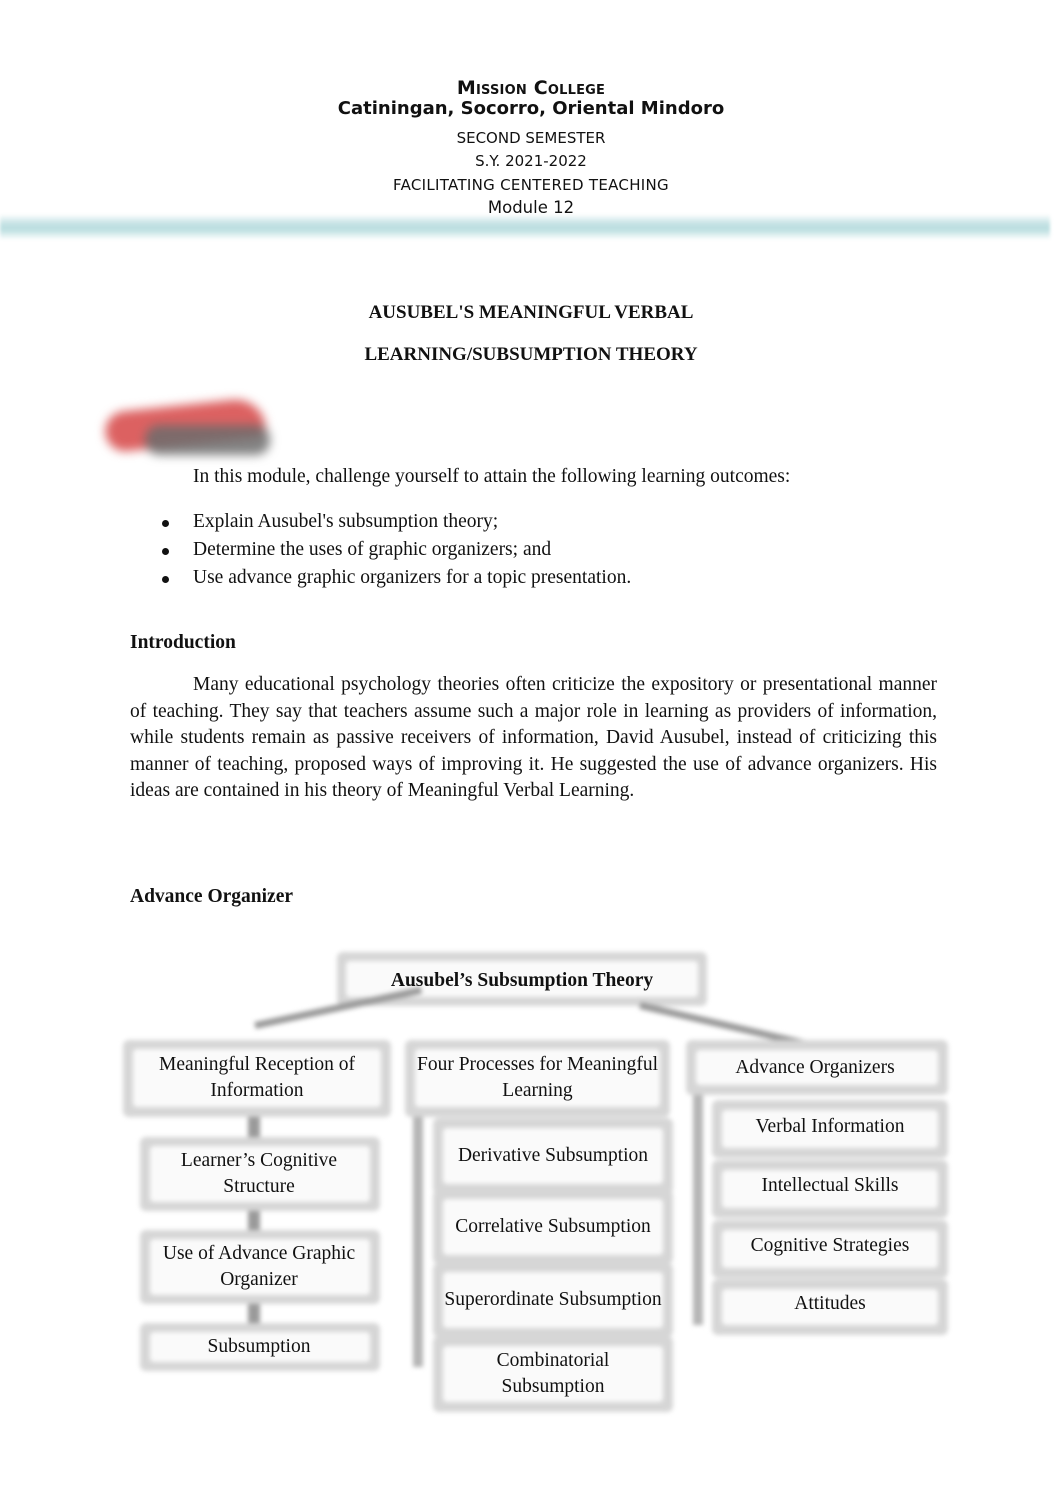 This screenshot has width=1062, height=1504. What do you see at coordinates (553, 1299) in the screenshot?
I see `child-node: Superordinate Subsumption` at bounding box center [553, 1299].